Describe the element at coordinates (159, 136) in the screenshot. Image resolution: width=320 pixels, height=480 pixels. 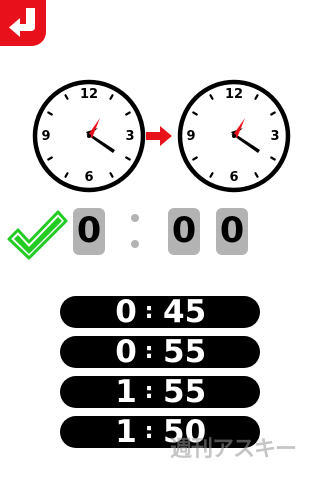
I see `right-arrow-icon` at that location.